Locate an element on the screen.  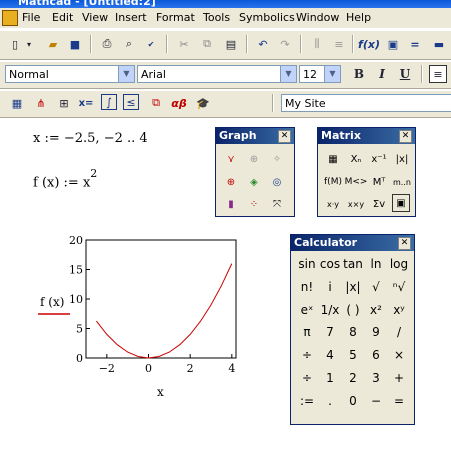
column-icon: M<> is located at coordinates (356, 182).